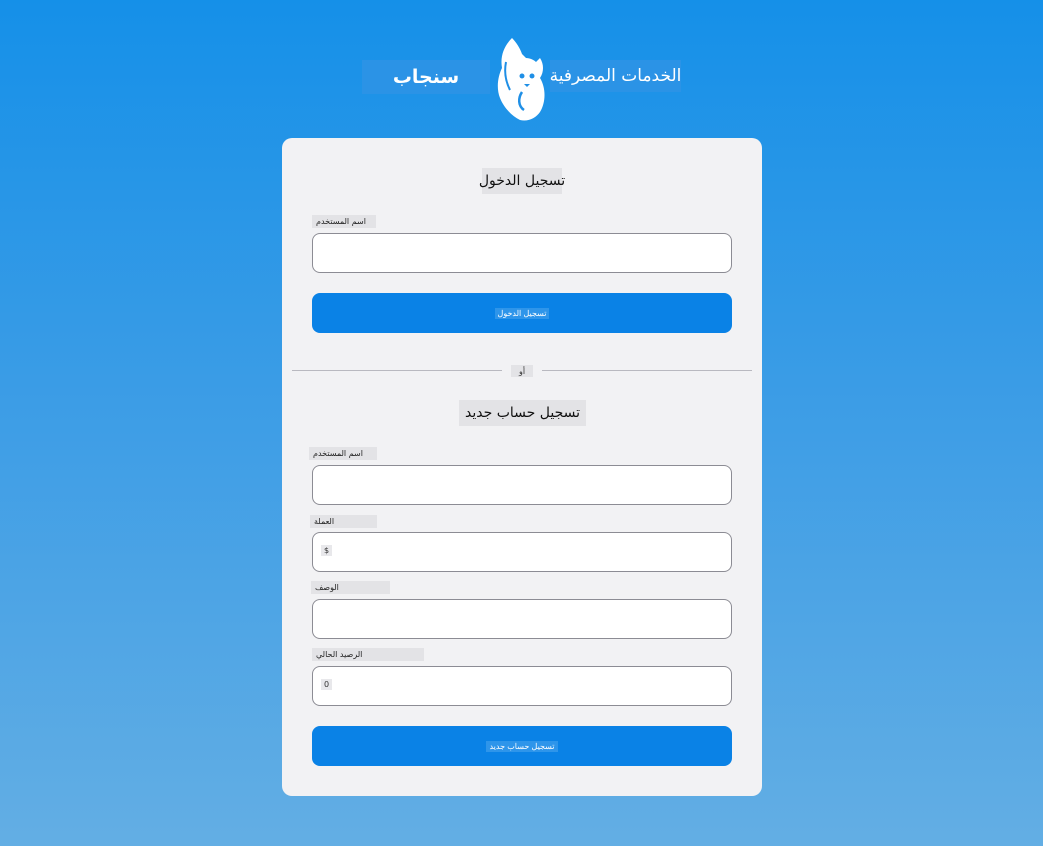  What do you see at coordinates (327, 550) in the screenshot?
I see `currency-value: $` at bounding box center [327, 550].